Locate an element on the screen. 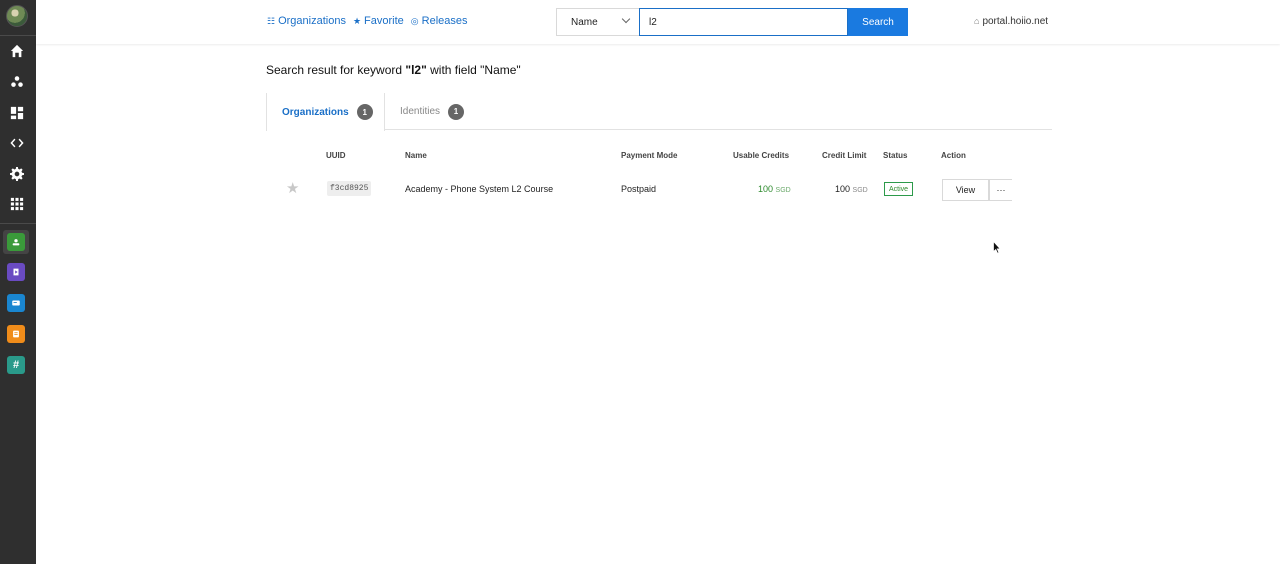  releases-link-label: Releases is located at coordinates (444, 21).